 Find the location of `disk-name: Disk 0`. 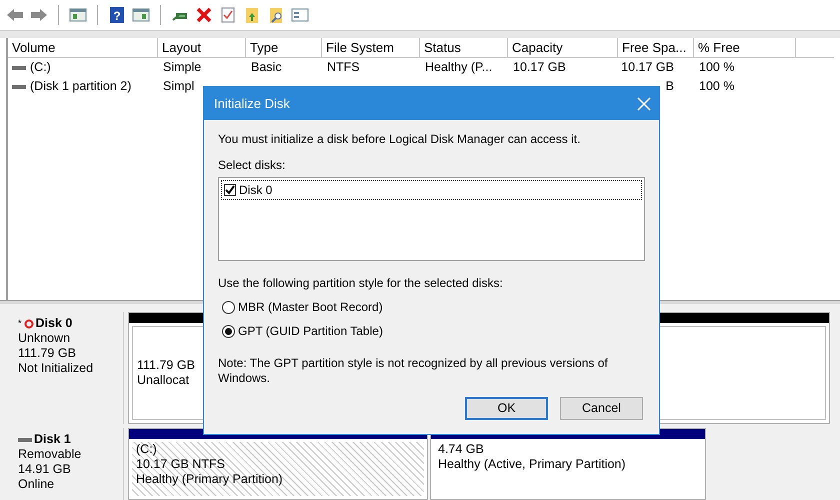

disk-name: Disk 0 is located at coordinates (54, 323).